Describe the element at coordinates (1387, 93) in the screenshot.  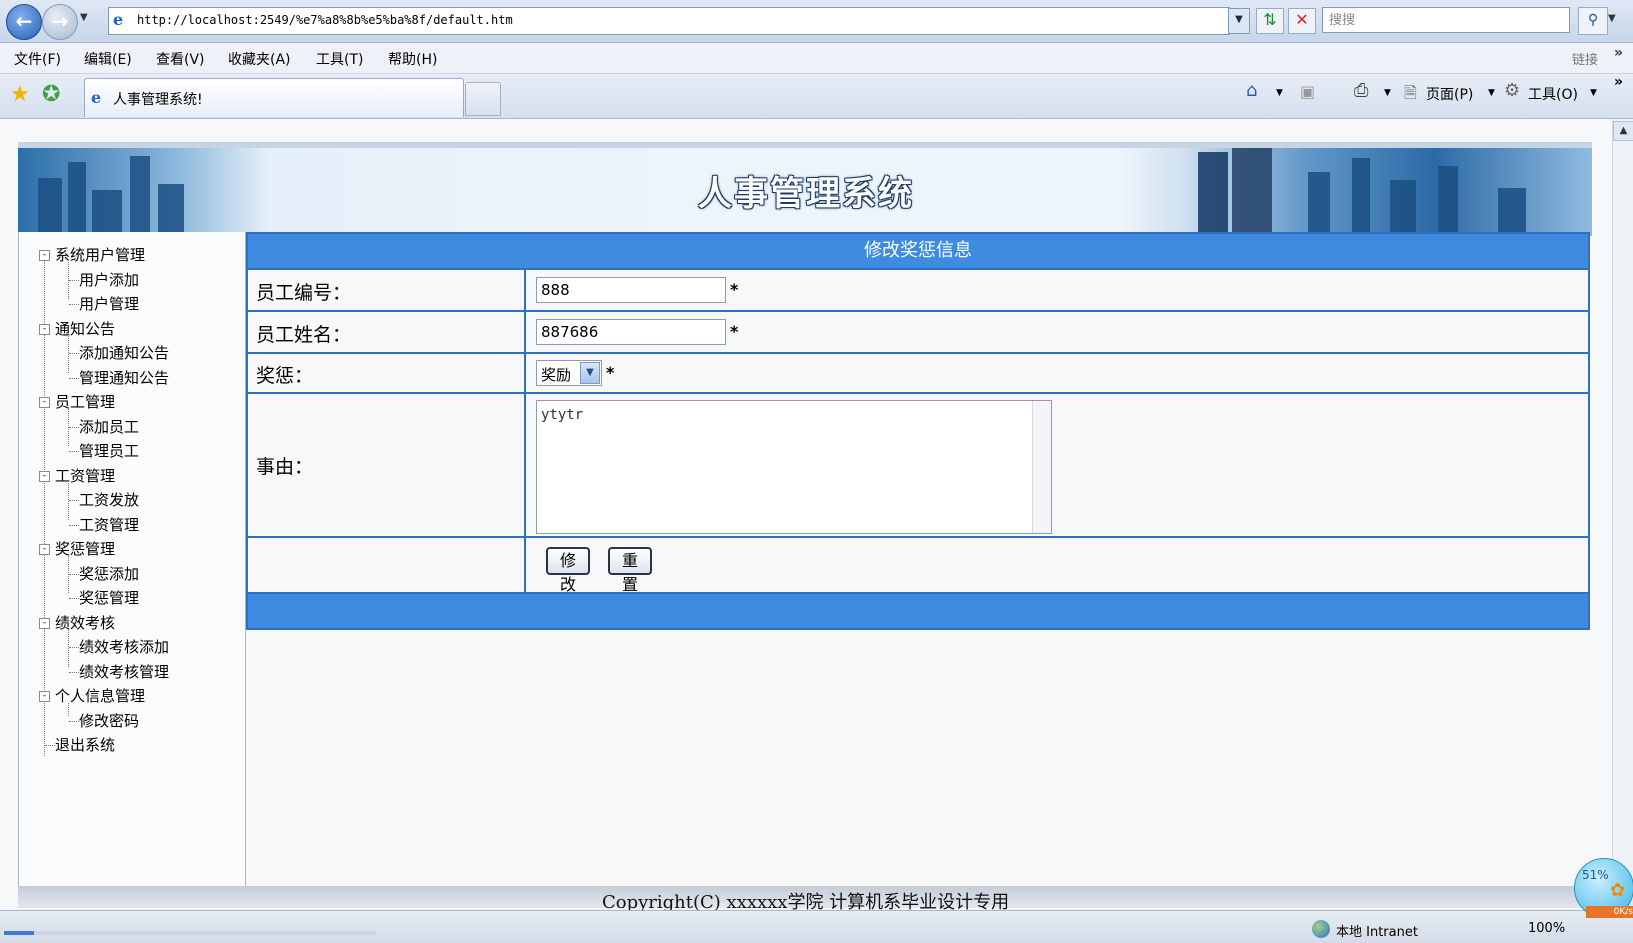
I see `print-dropdown-icon: ▼` at that location.